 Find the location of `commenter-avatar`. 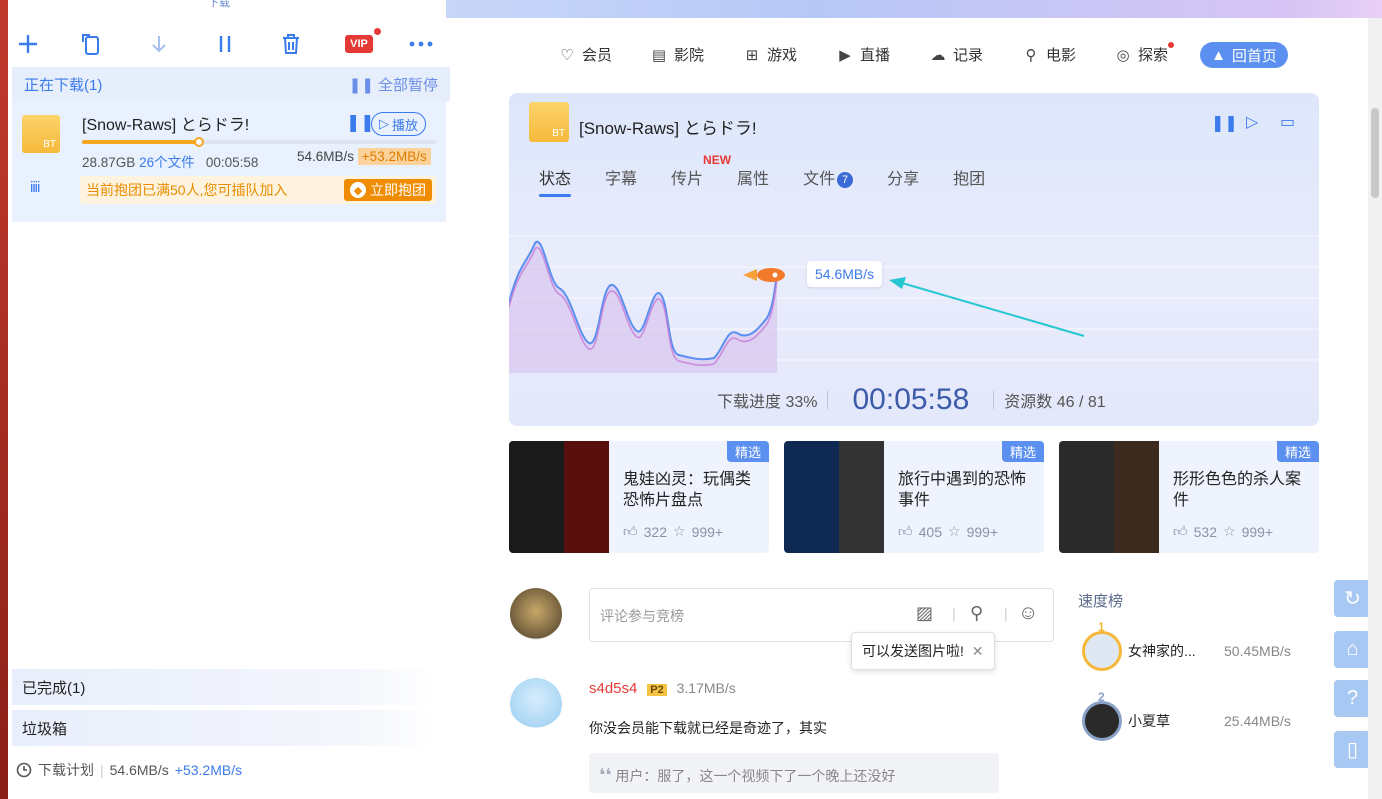

commenter-avatar is located at coordinates (536, 704).